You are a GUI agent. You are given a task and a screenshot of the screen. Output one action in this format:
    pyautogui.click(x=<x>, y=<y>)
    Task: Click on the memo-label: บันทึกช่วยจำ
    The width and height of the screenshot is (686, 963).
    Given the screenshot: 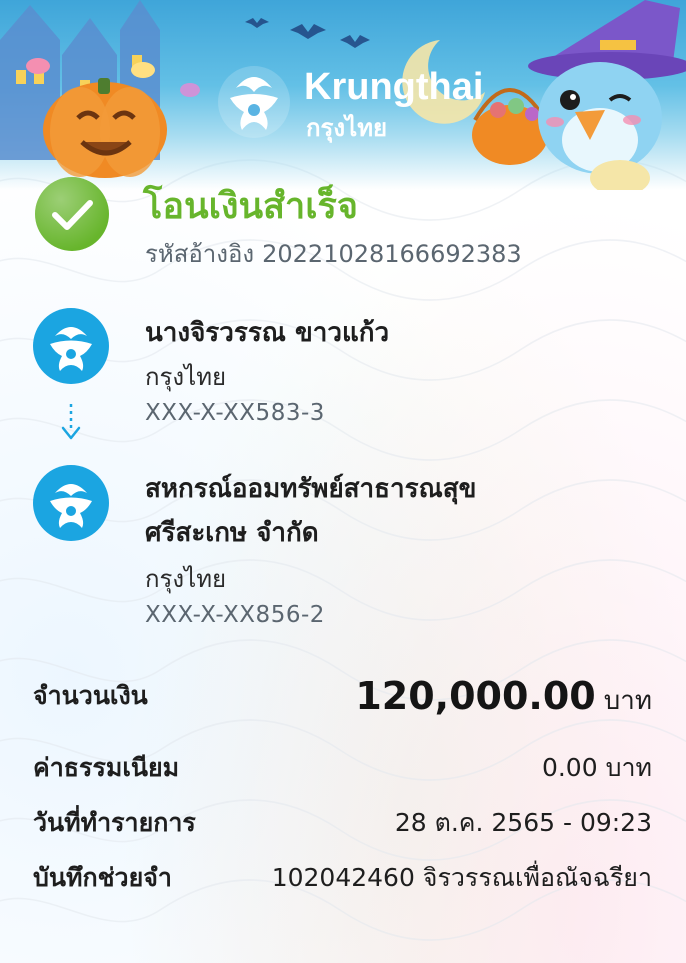 What is the action you would take?
    pyautogui.click(x=102, y=877)
    